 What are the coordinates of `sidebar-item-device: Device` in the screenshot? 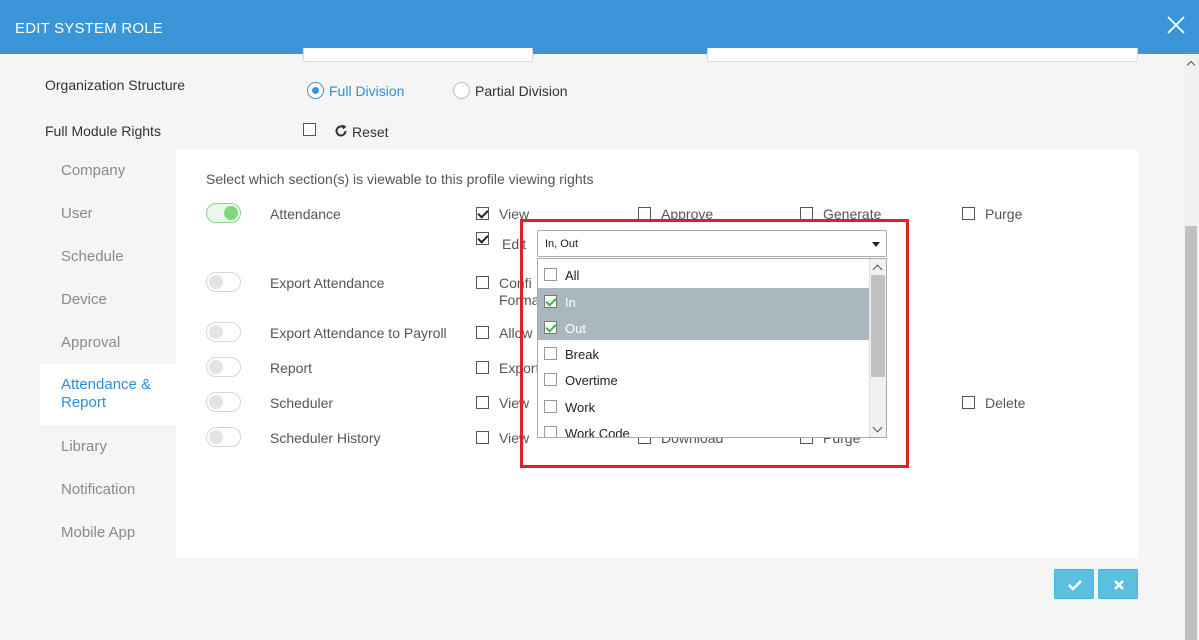 It's located at (108, 306).